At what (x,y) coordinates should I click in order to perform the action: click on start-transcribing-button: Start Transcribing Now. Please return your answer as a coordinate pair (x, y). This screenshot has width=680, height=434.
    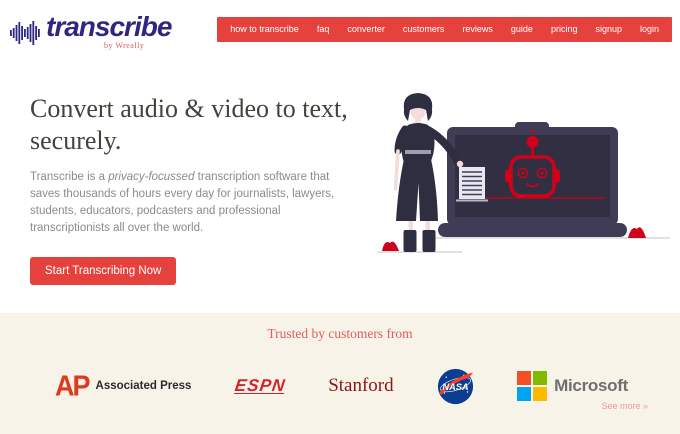
    Looking at the image, I should click on (103, 270).